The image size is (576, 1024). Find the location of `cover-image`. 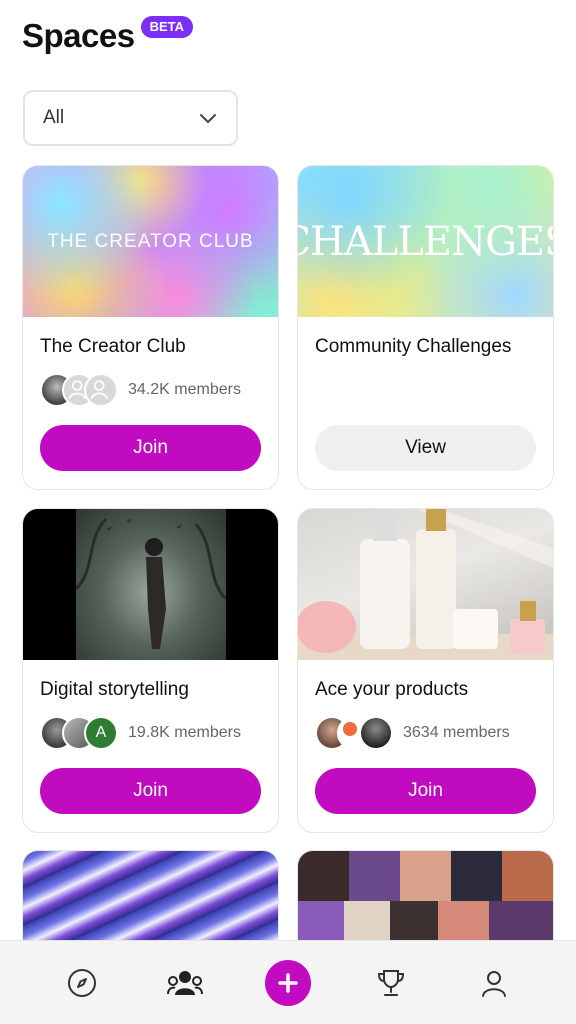

cover-image is located at coordinates (151, 584).